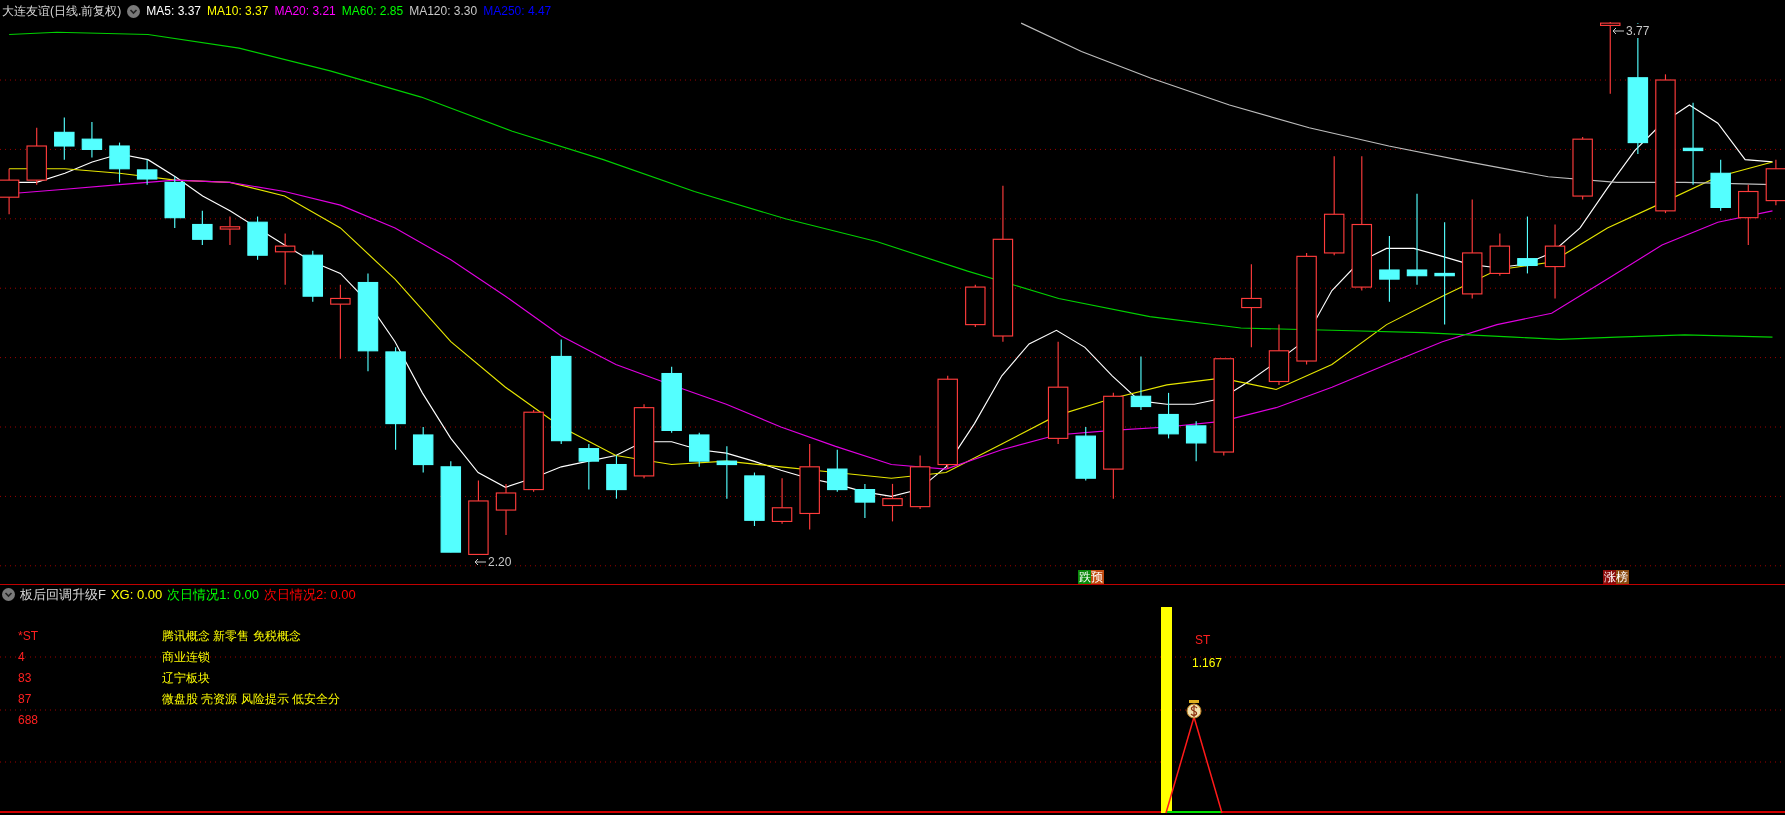 The image size is (1785, 815). What do you see at coordinates (213, 594) in the screenshot?
I see `indicator-value: 次日情况1: 0.00` at bounding box center [213, 594].